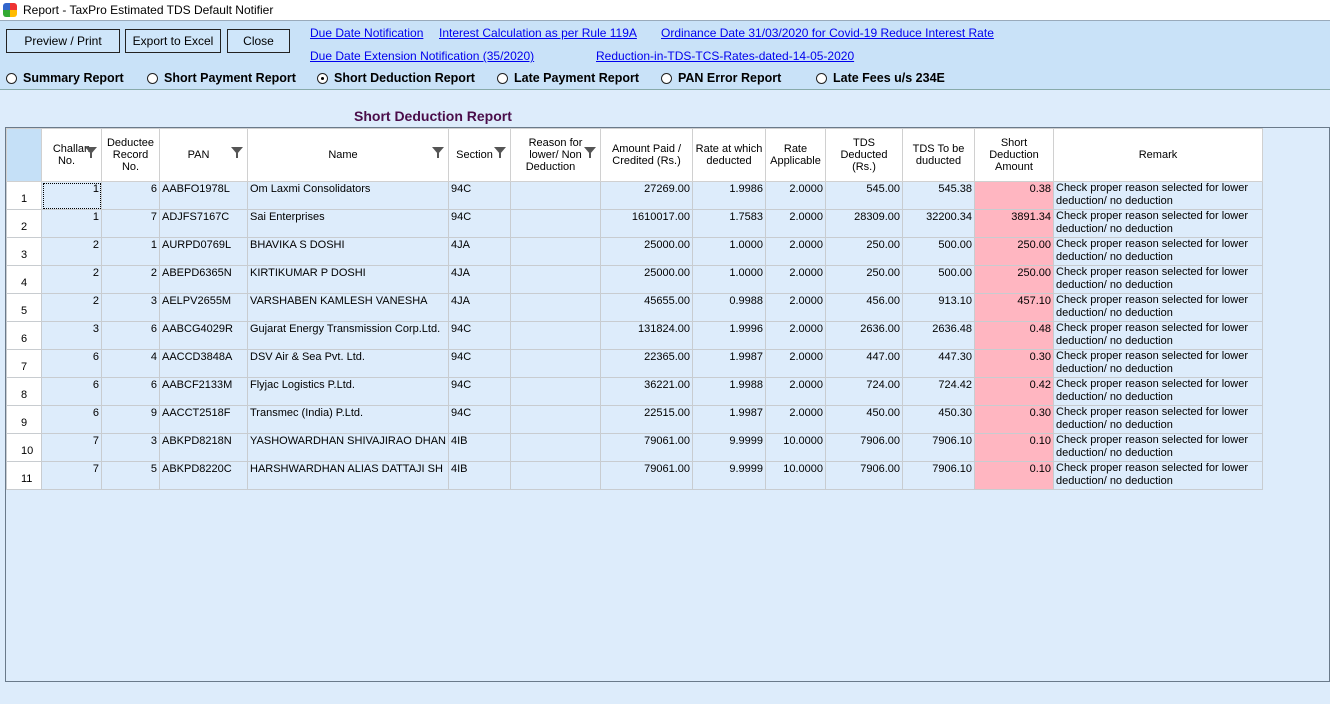 This screenshot has width=1330, height=704. I want to click on radio-summary-report: Summary Report, so click(65, 78).